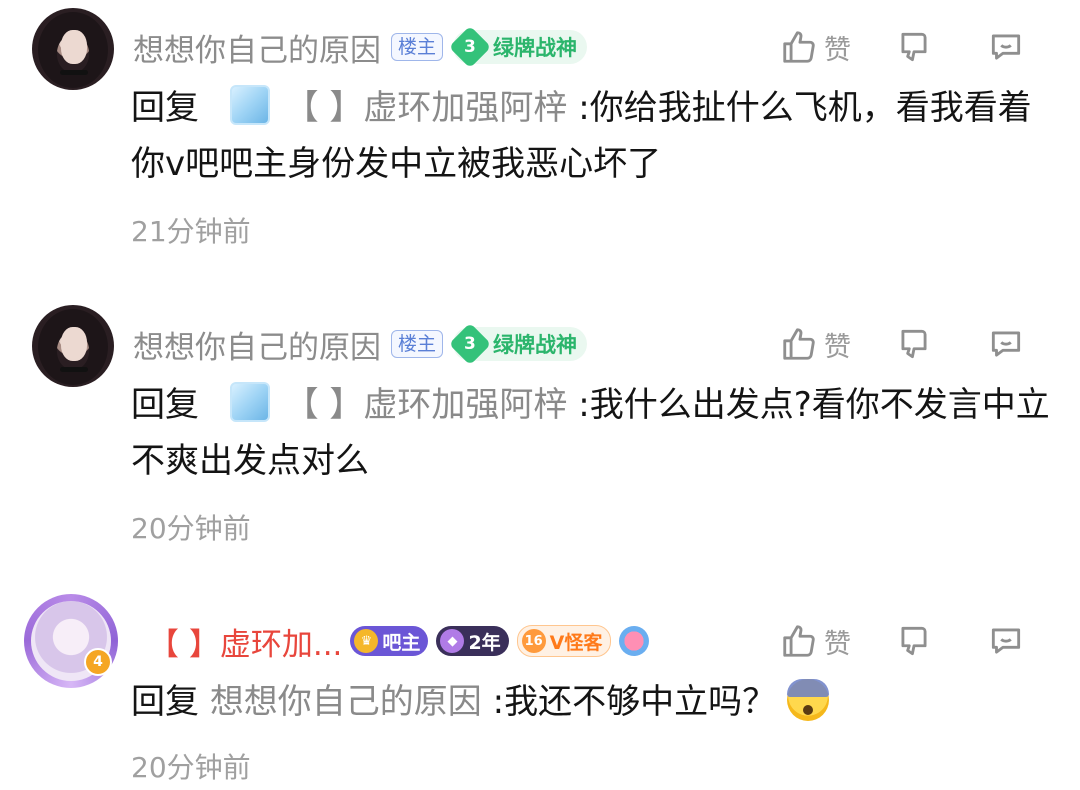 Image resolution: width=1080 pixels, height=790 pixels. I want to click on years-badge: ◆ 2年, so click(472, 641).